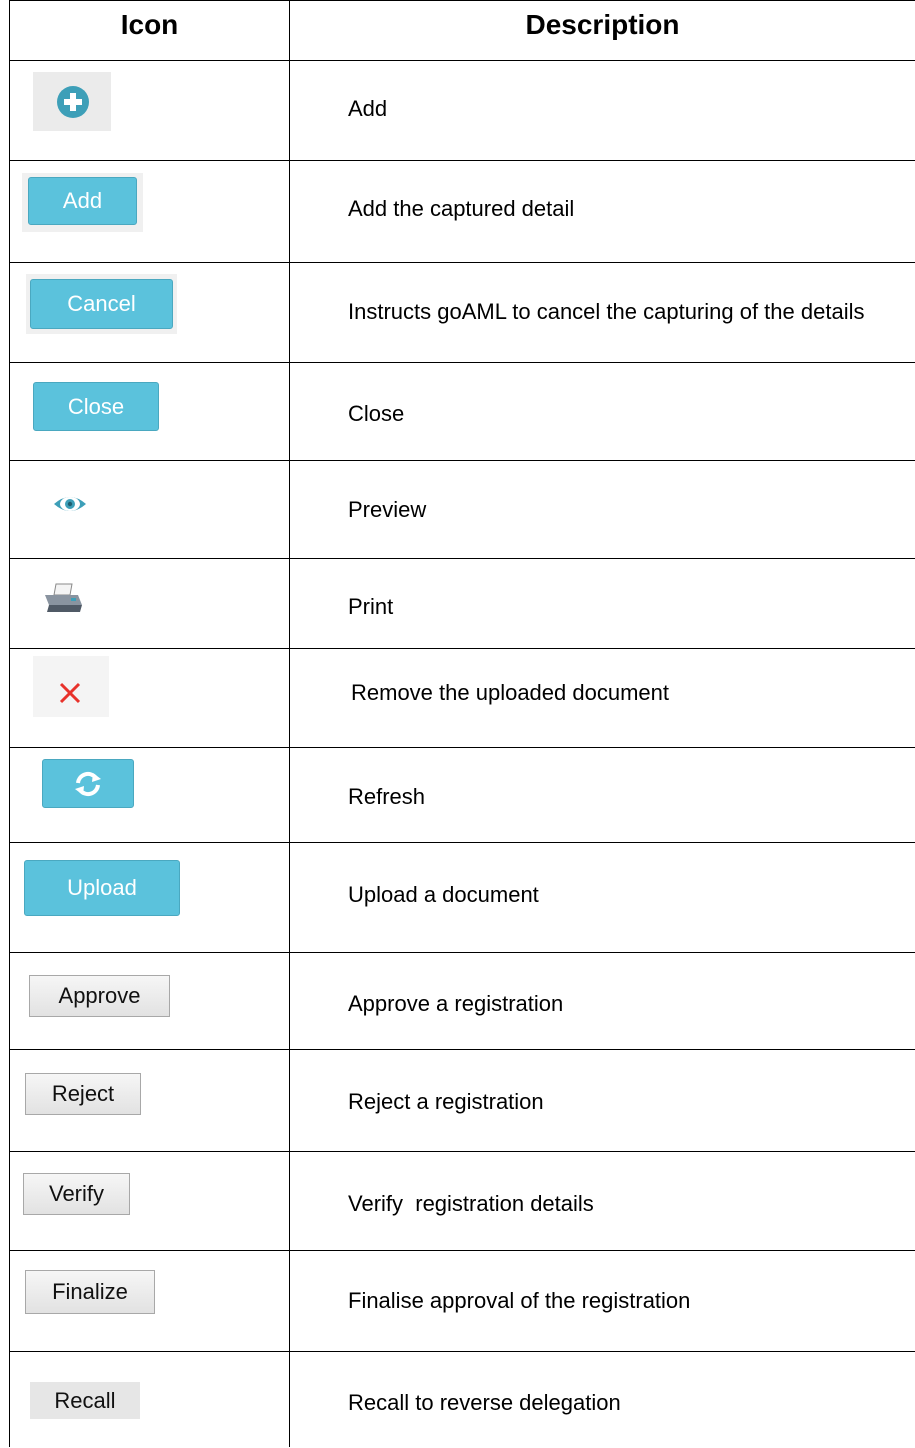 The width and height of the screenshot is (915, 1448). I want to click on table-row: Close Close, so click(462, 412).